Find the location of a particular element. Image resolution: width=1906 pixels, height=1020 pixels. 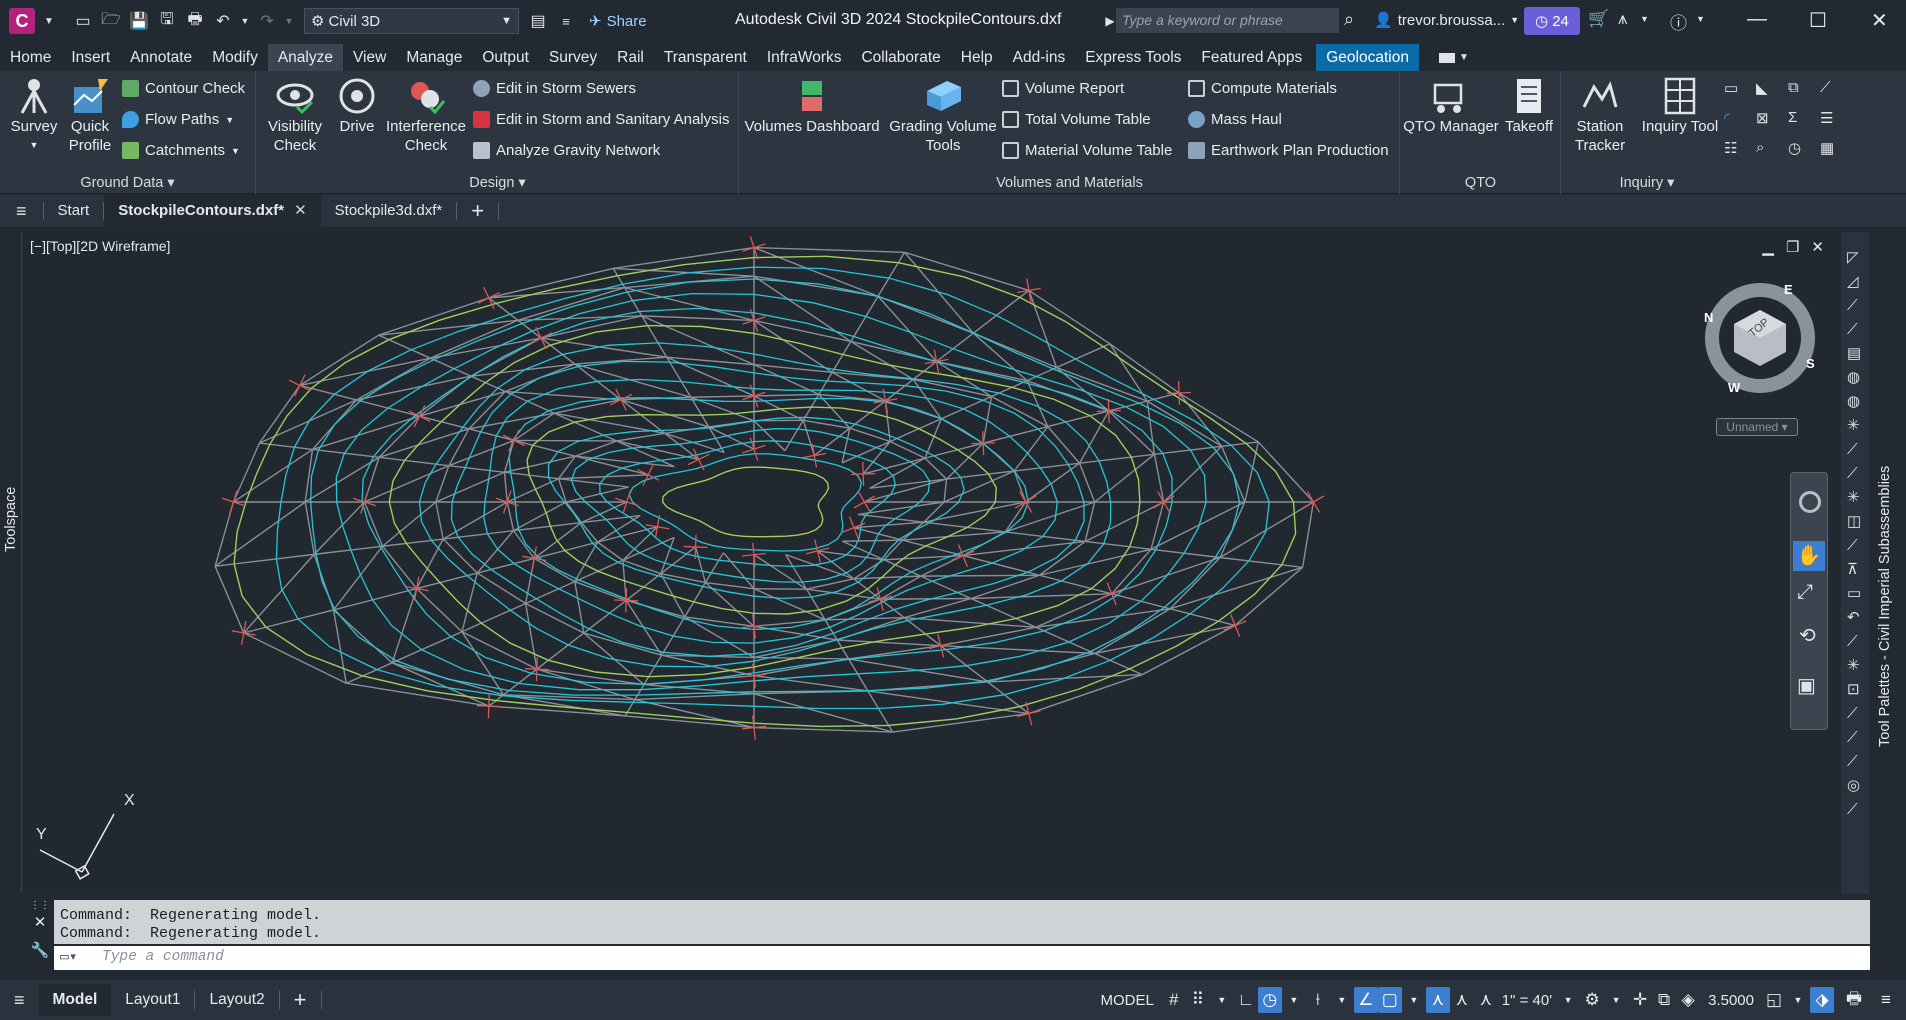

calculator-icon: ▦ is located at coordinates (1827, 148).